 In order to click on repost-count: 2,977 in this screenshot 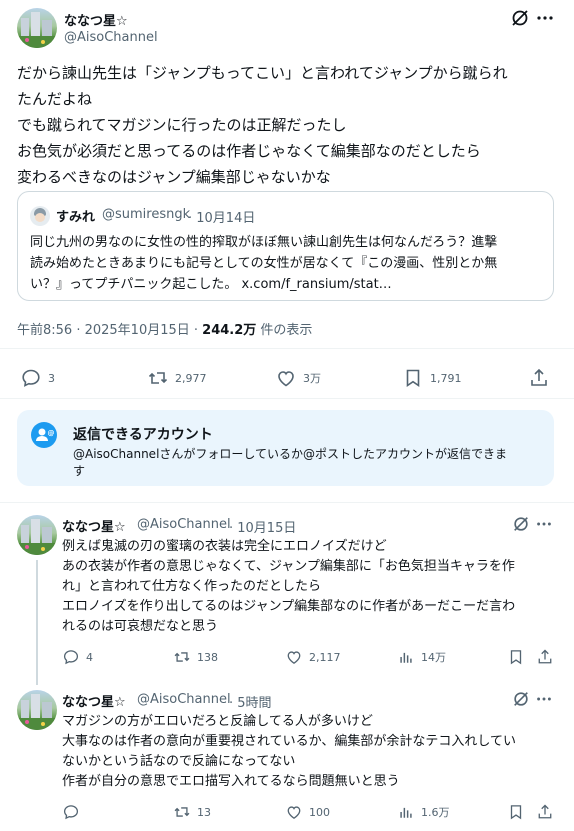, I will do `click(191, 378)`.